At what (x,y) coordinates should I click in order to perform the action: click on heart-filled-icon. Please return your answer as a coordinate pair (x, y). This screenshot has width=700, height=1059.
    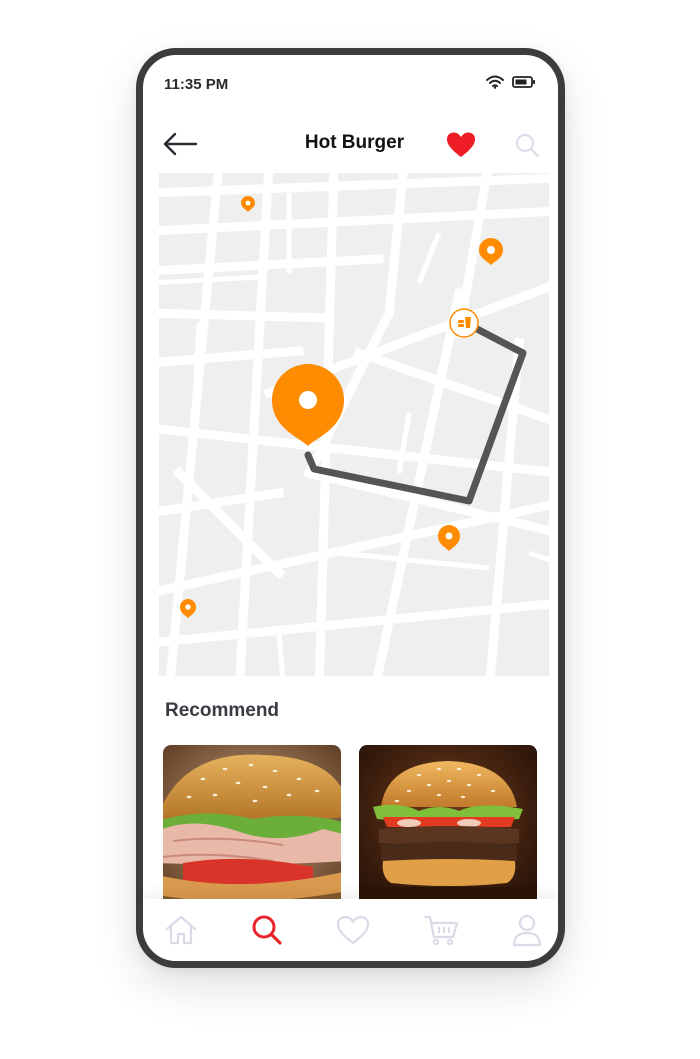
    Looking at the image, I should click on (461, 147).